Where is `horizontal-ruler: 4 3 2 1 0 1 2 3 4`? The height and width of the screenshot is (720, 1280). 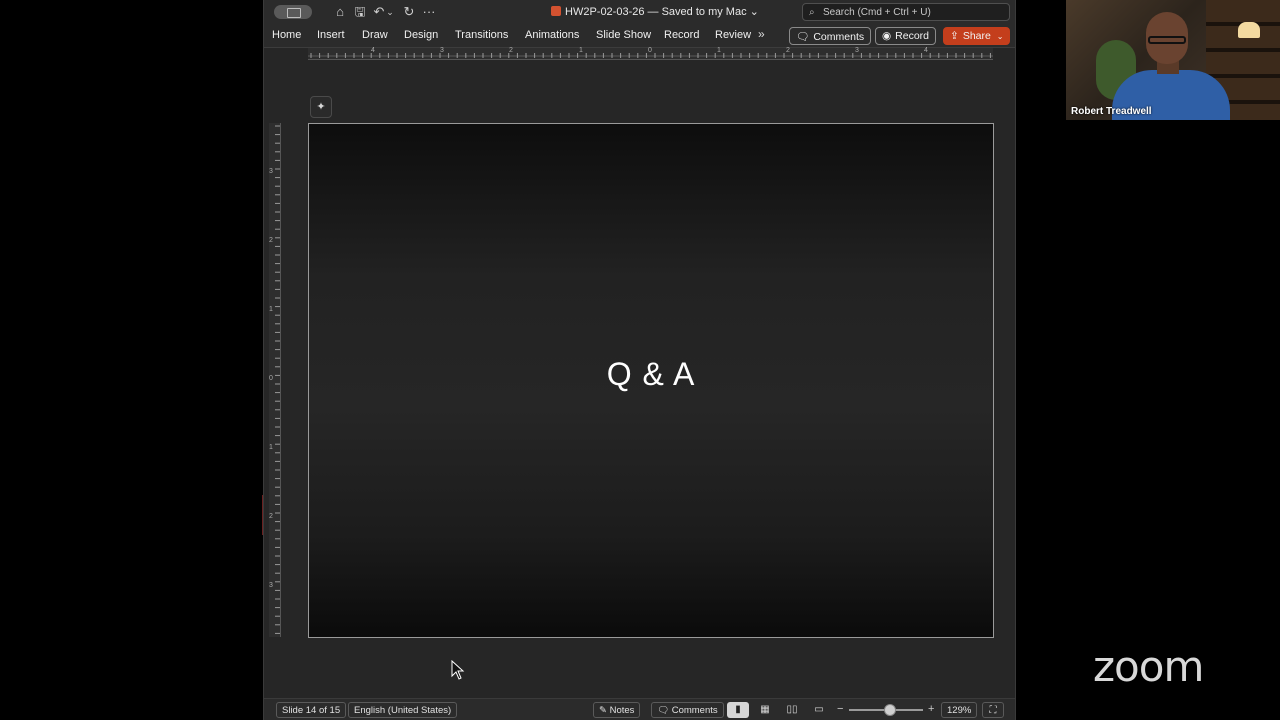 horizontal-ruler: 4 3 2 1 0 1 2 3 4 is located at coordinates (650, 53).